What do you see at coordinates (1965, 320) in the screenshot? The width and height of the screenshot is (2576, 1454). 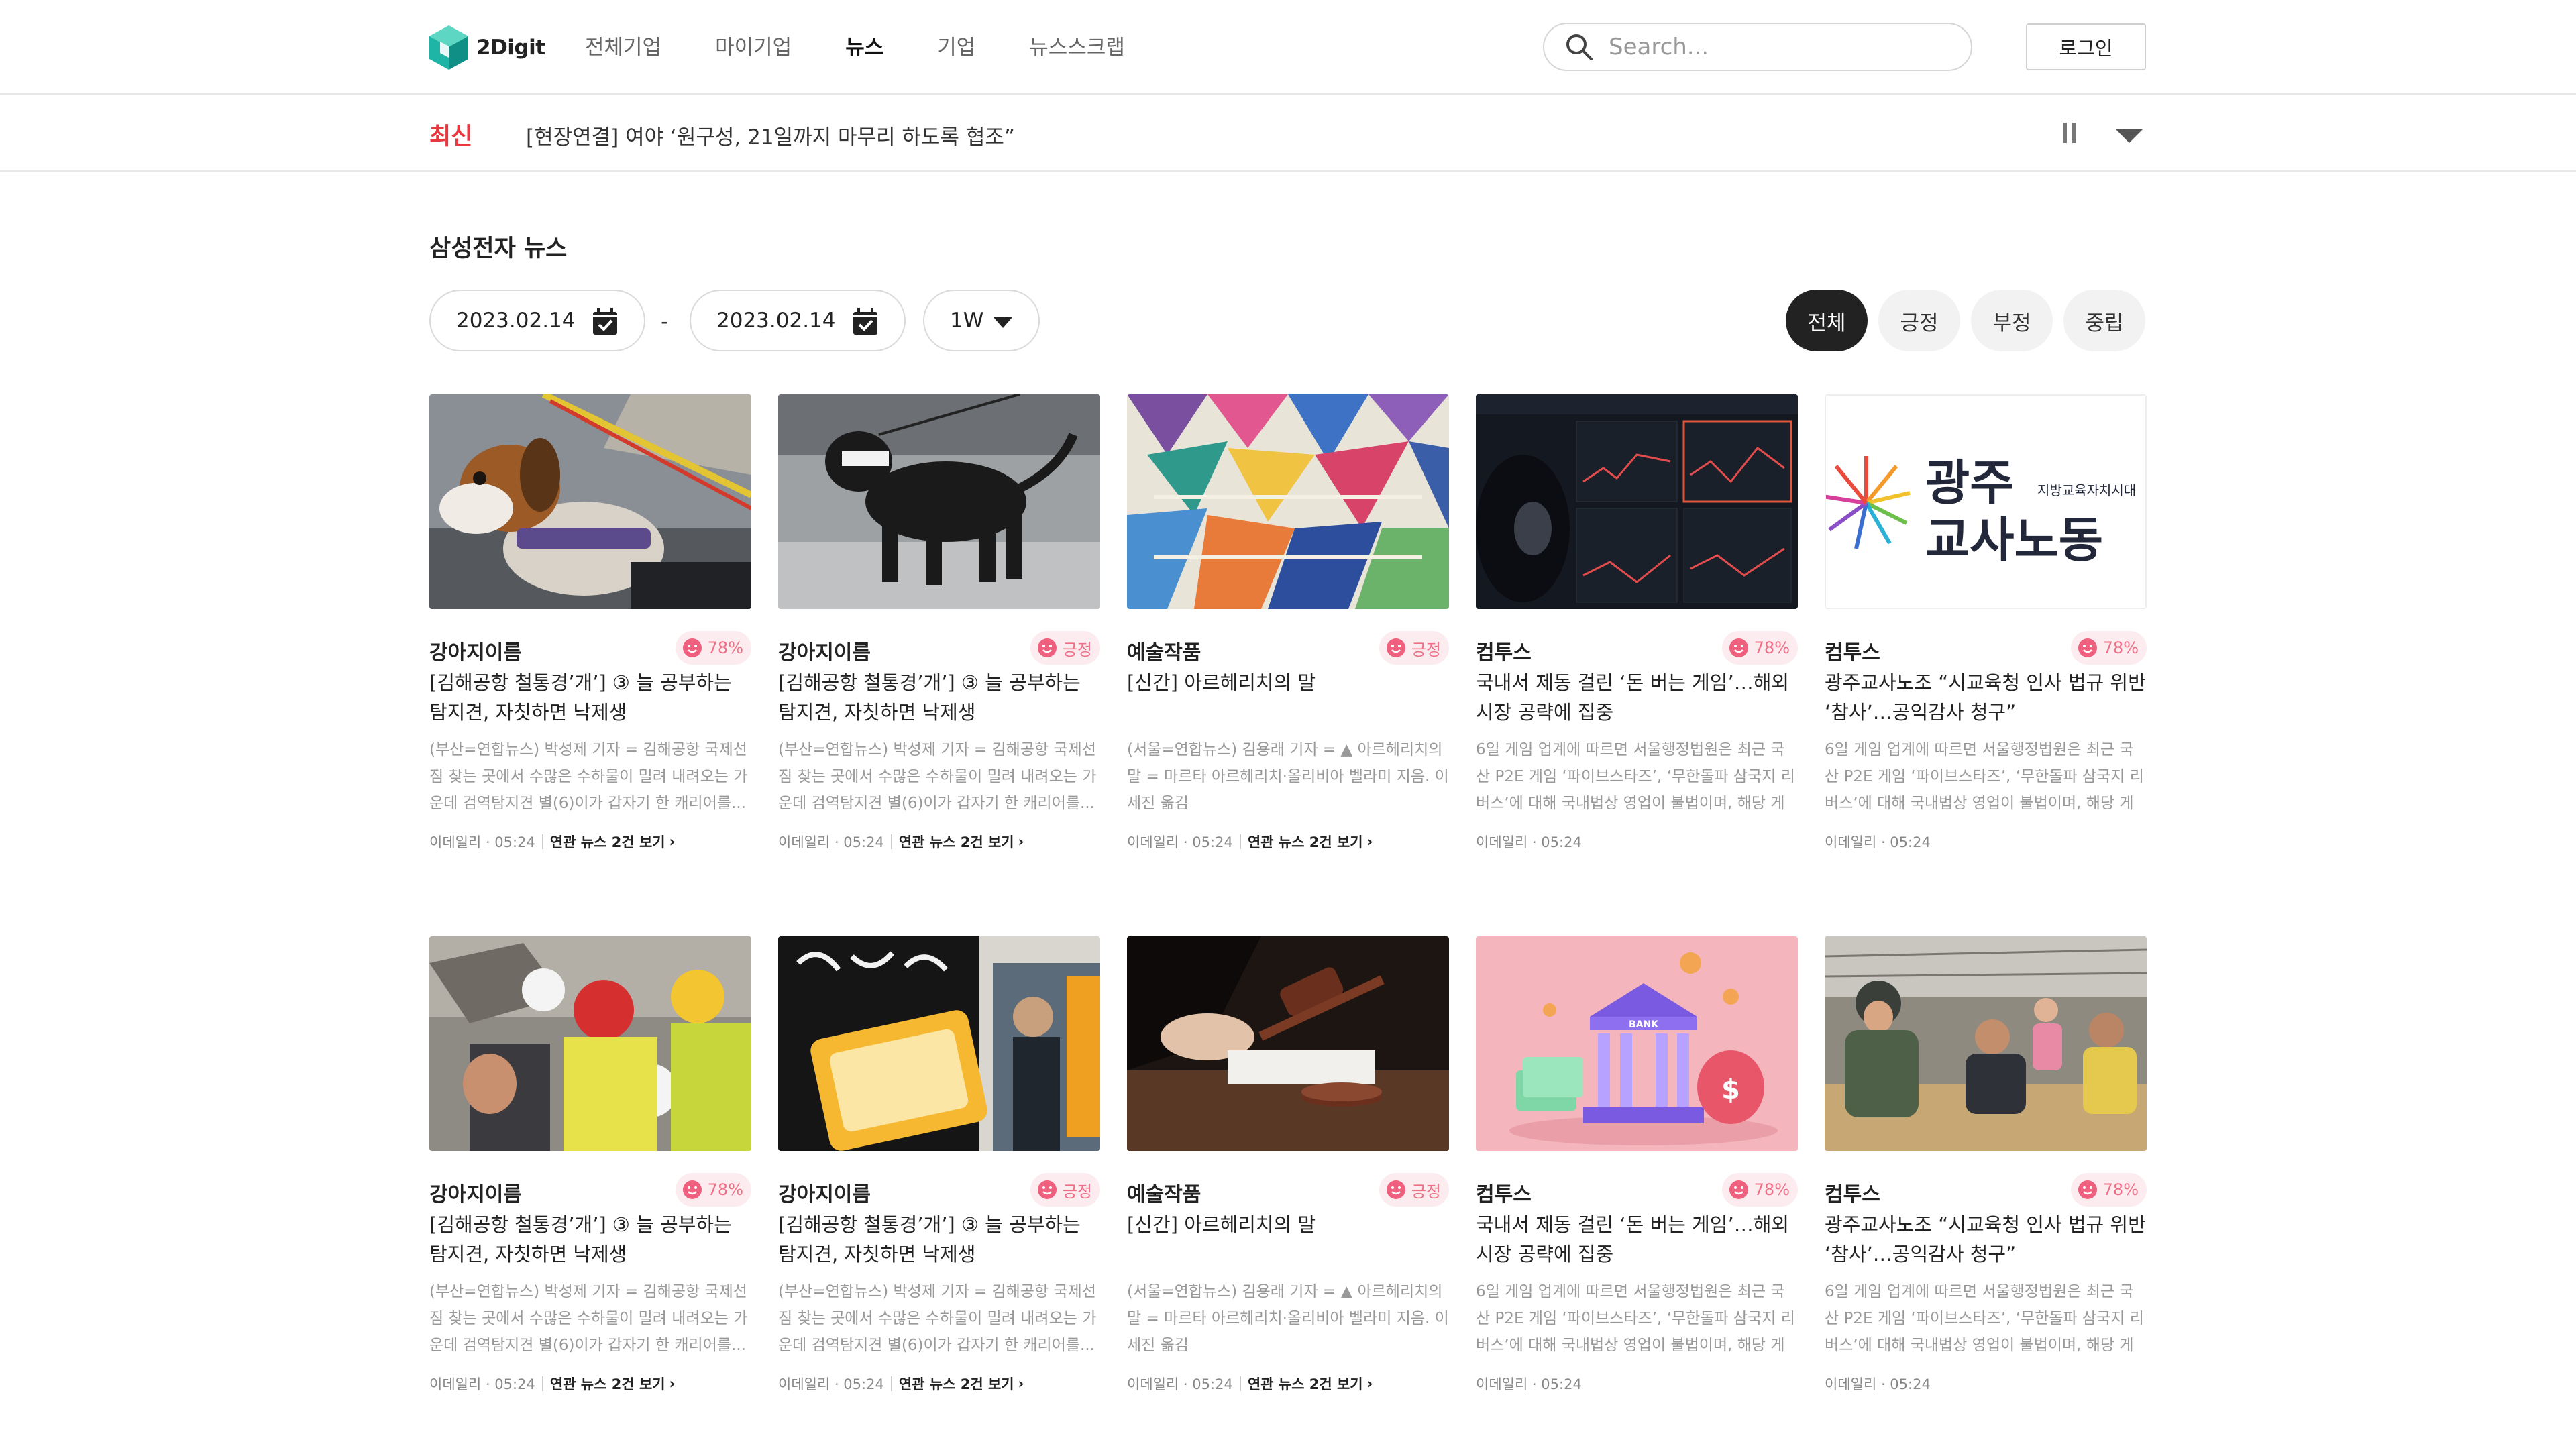 I see `sentiment-filter-tabs: 전체 긍정 부정 중립` at bounding box center [1965, 320].